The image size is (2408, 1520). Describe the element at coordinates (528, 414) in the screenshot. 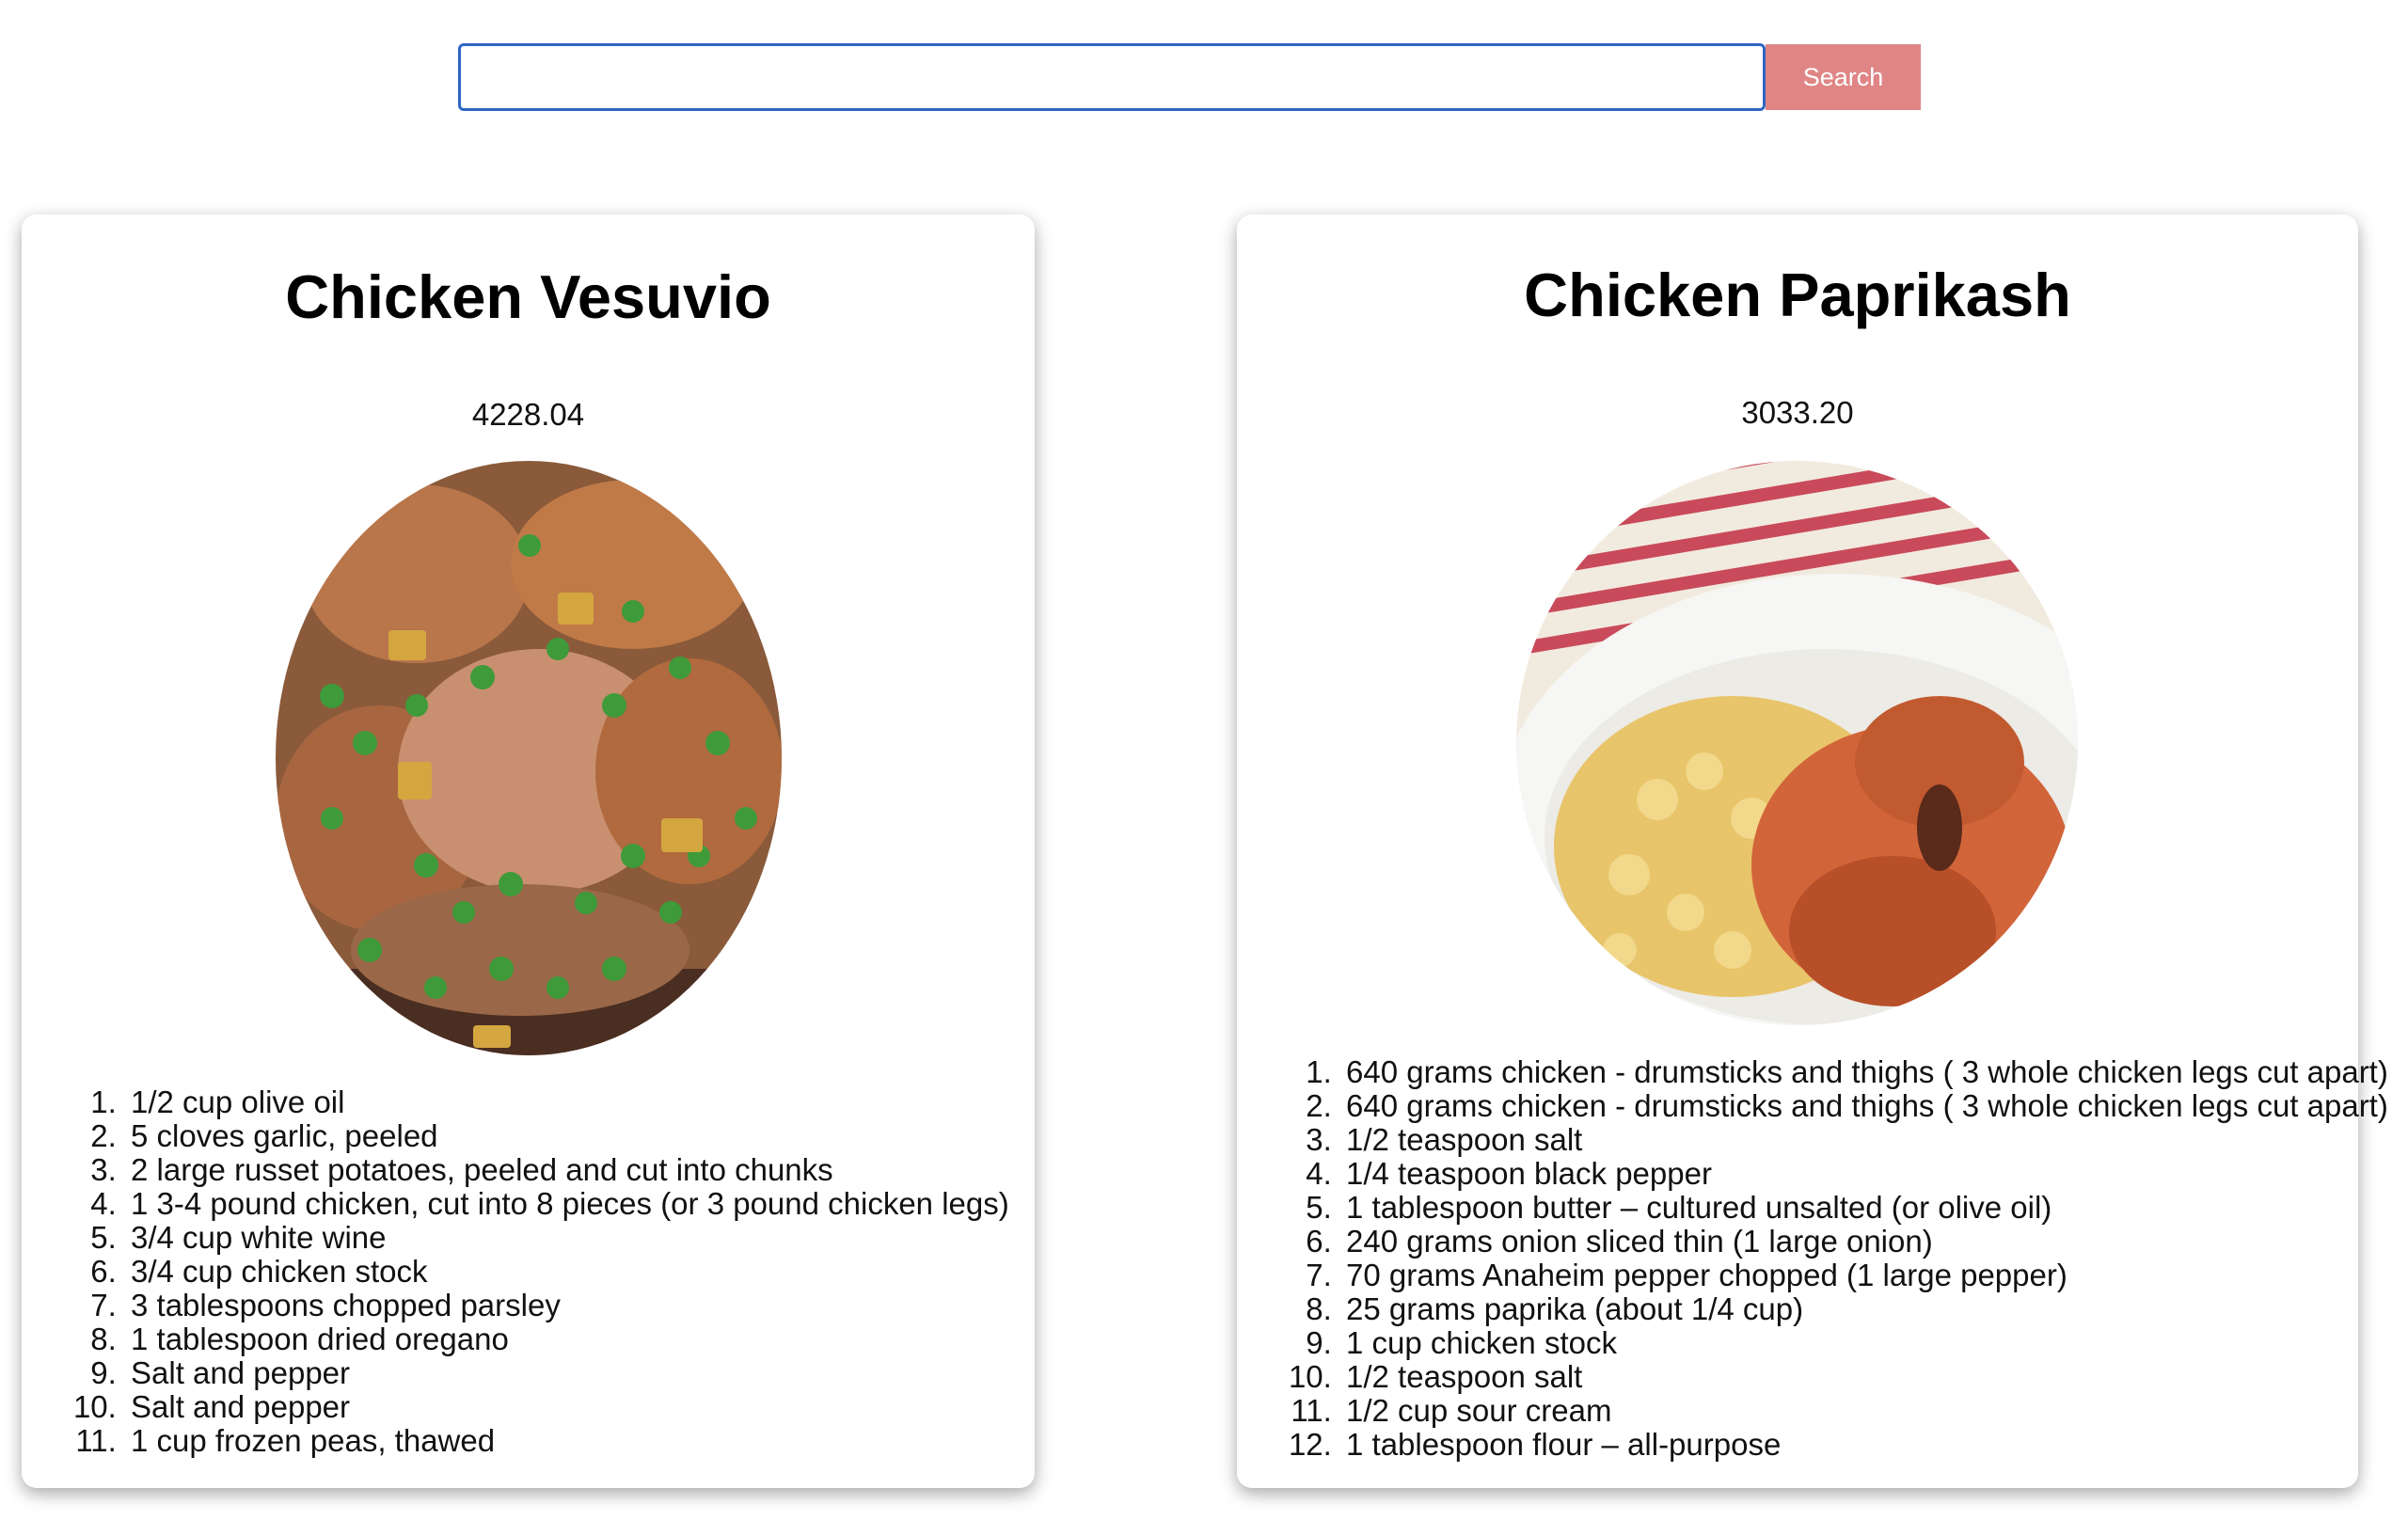

I see `recipe-value: 4228.04` at that location.